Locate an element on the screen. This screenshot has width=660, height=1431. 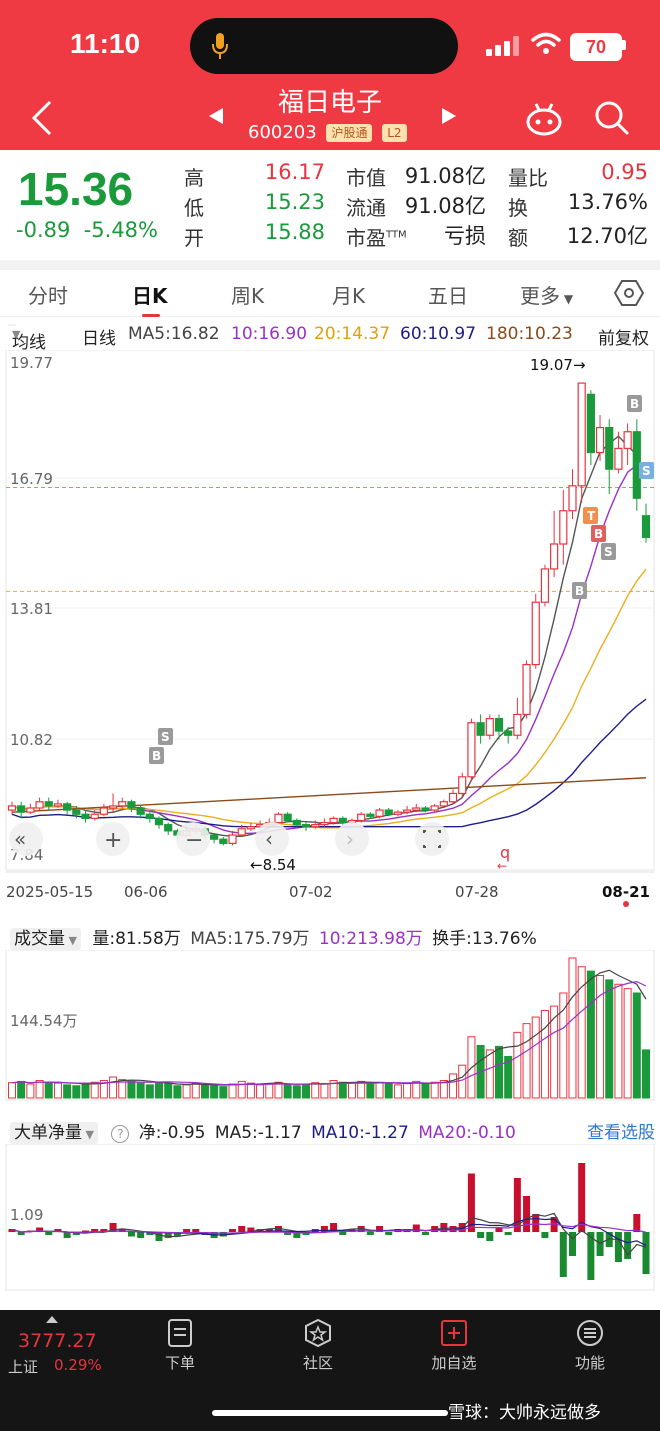
date-label: 07-02 is located at coordinates (311, 892).